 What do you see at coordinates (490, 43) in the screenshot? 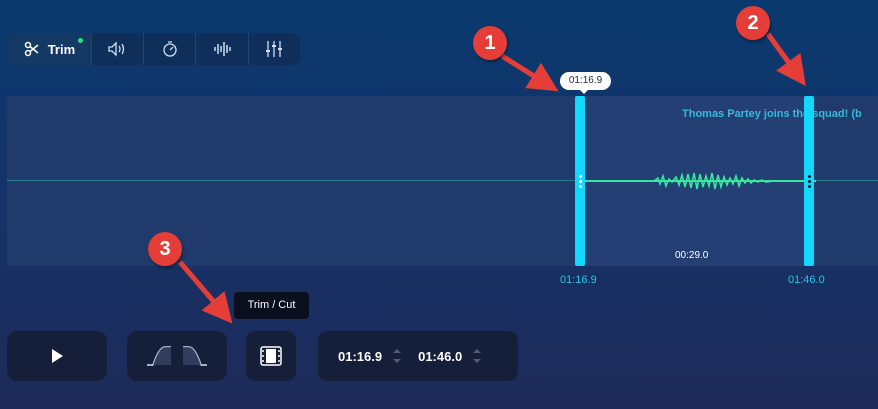
I see `annotation-badge-1: 1` at bounding box center [490, 43].